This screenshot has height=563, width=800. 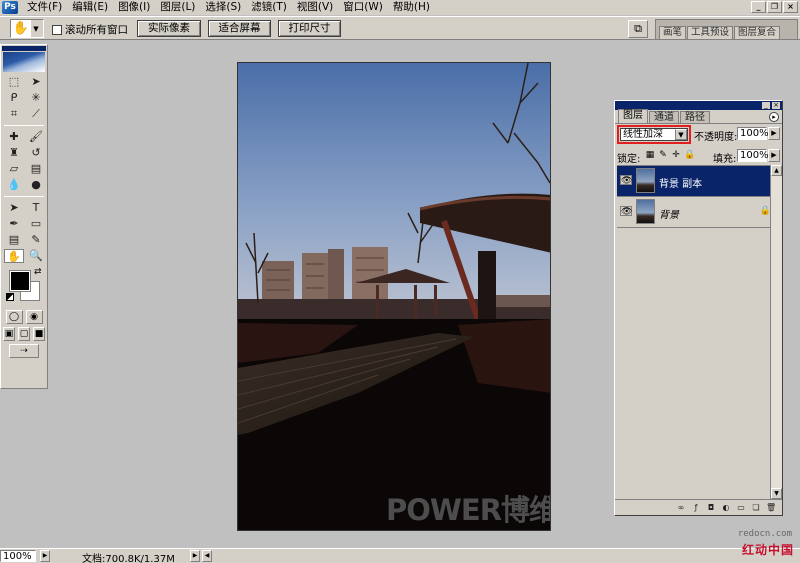 What do you see at coordinates (24, 351) in the screenshot?
I see `jump-to-imageready-icon: ⇢` at bounding box center [24, 351].